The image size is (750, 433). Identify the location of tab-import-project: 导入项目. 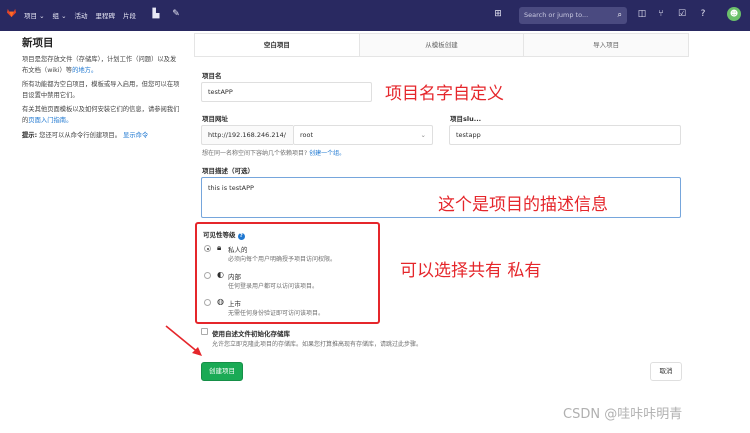
(606, 45).